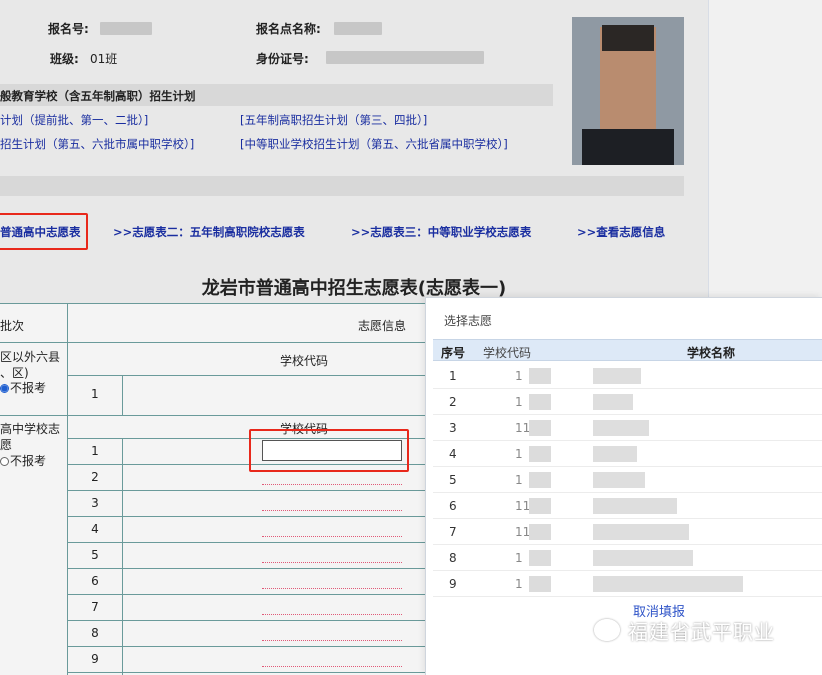  I want to click on id-label: 身份证号:, so click(282, 59).